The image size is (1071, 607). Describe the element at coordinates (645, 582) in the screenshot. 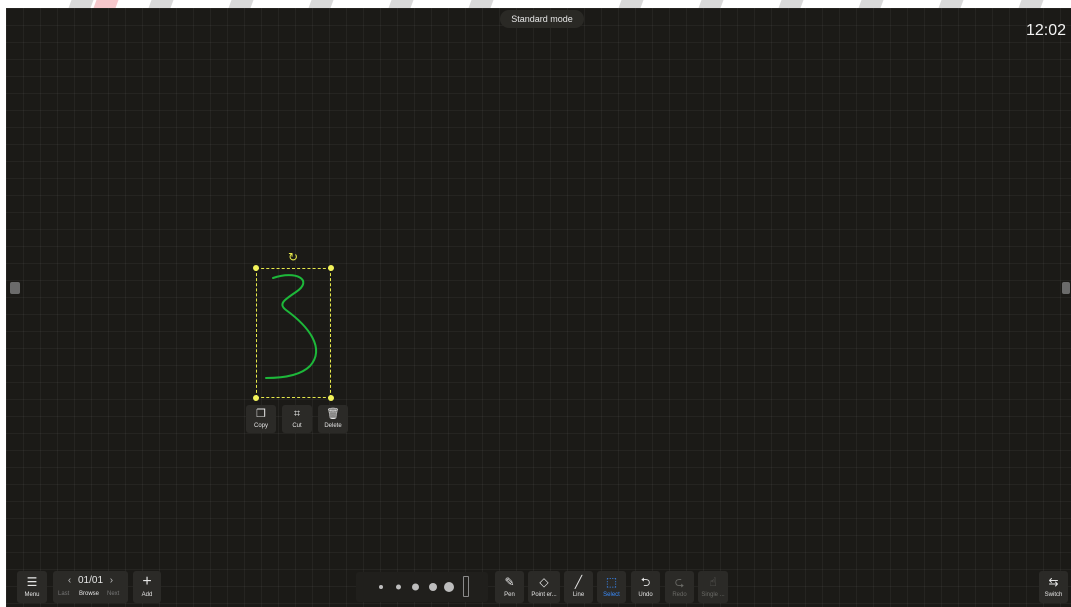

I see `undo-icon: ⮌` at that location.